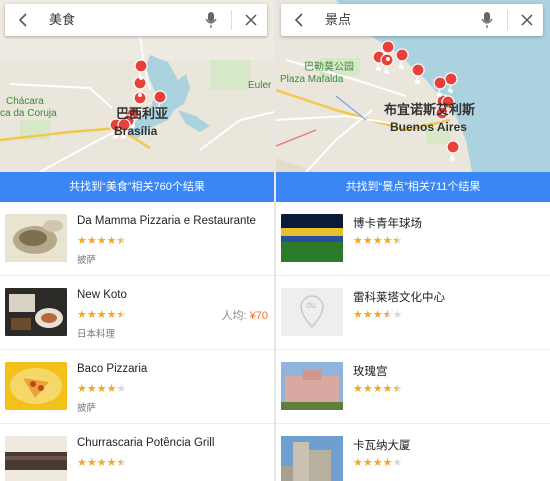  What do you see at coordinates (261, 85) in the screenshot?
I see `map-label-euler: Euler I` at bounding box center [261, 85].